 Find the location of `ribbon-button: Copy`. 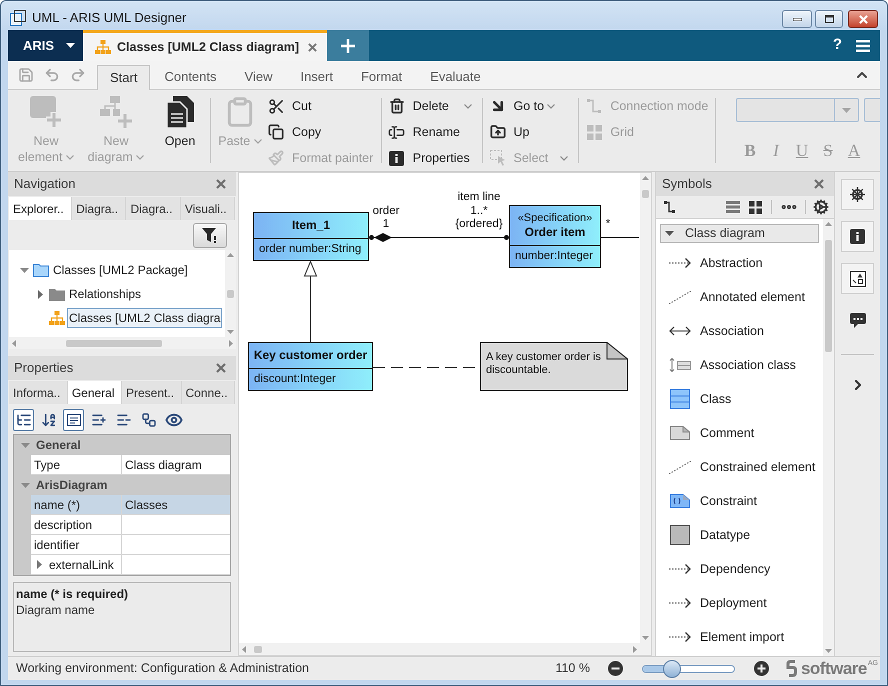

ribbon-button: Copy is located at coordinates (322, 132).